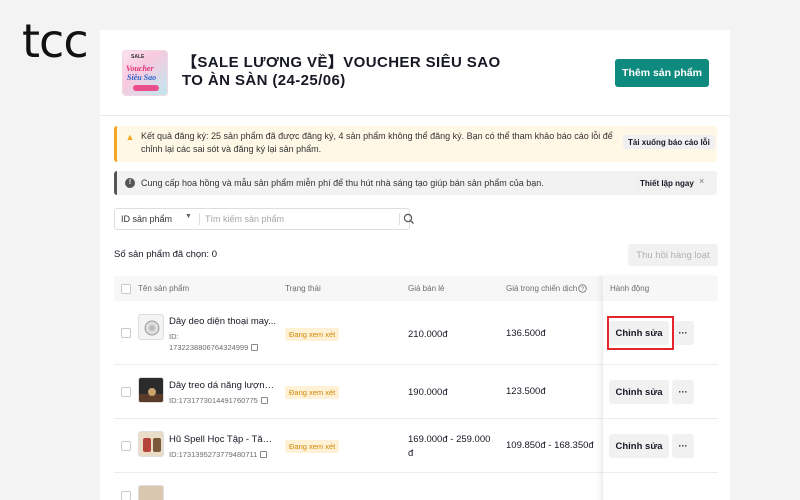  What do you see at coordinates (409, 219) in the screenshot?
I see `search-icon` at bounding box center [409, 219].